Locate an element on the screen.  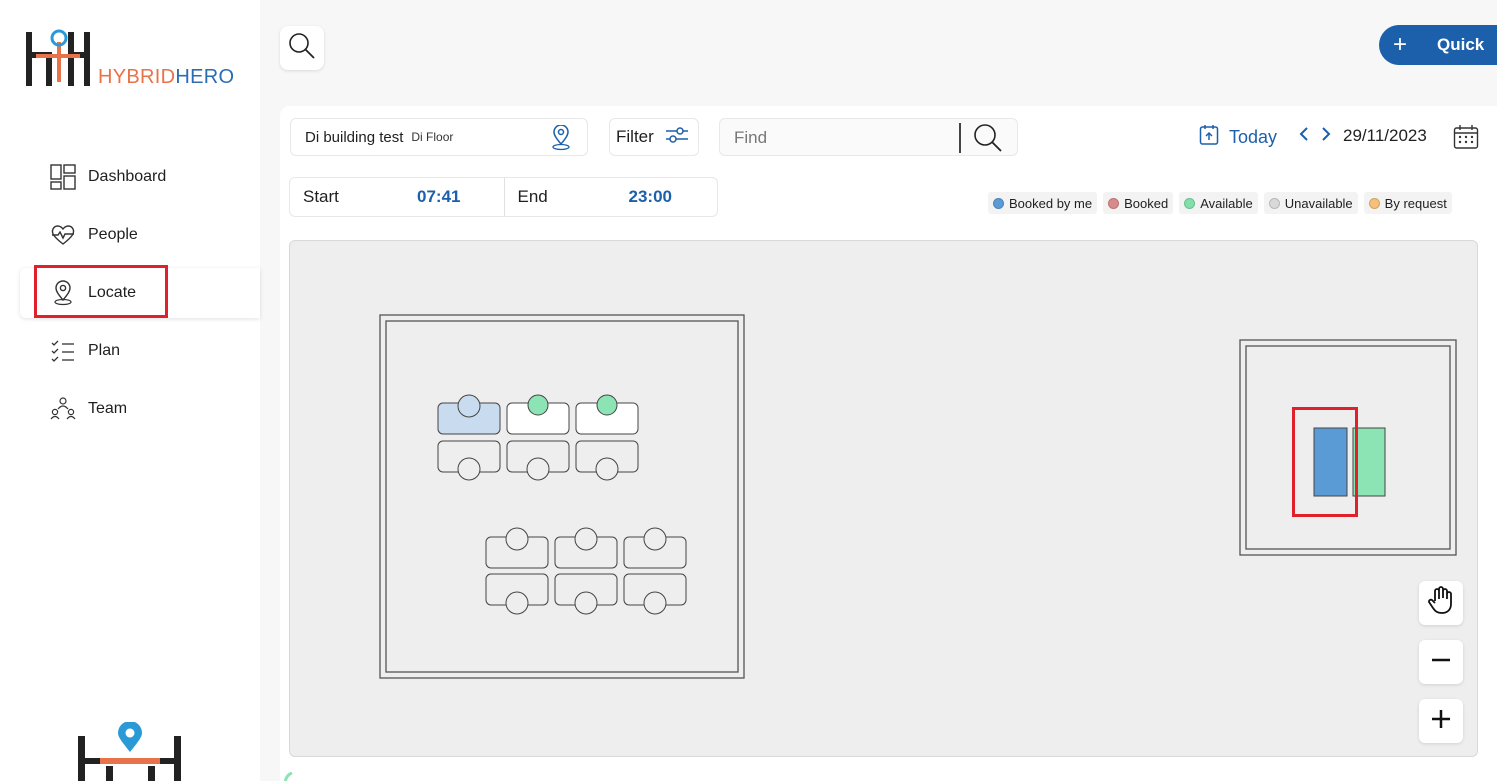
sidebar-item-team: Team is located at coordinates (140, 409).